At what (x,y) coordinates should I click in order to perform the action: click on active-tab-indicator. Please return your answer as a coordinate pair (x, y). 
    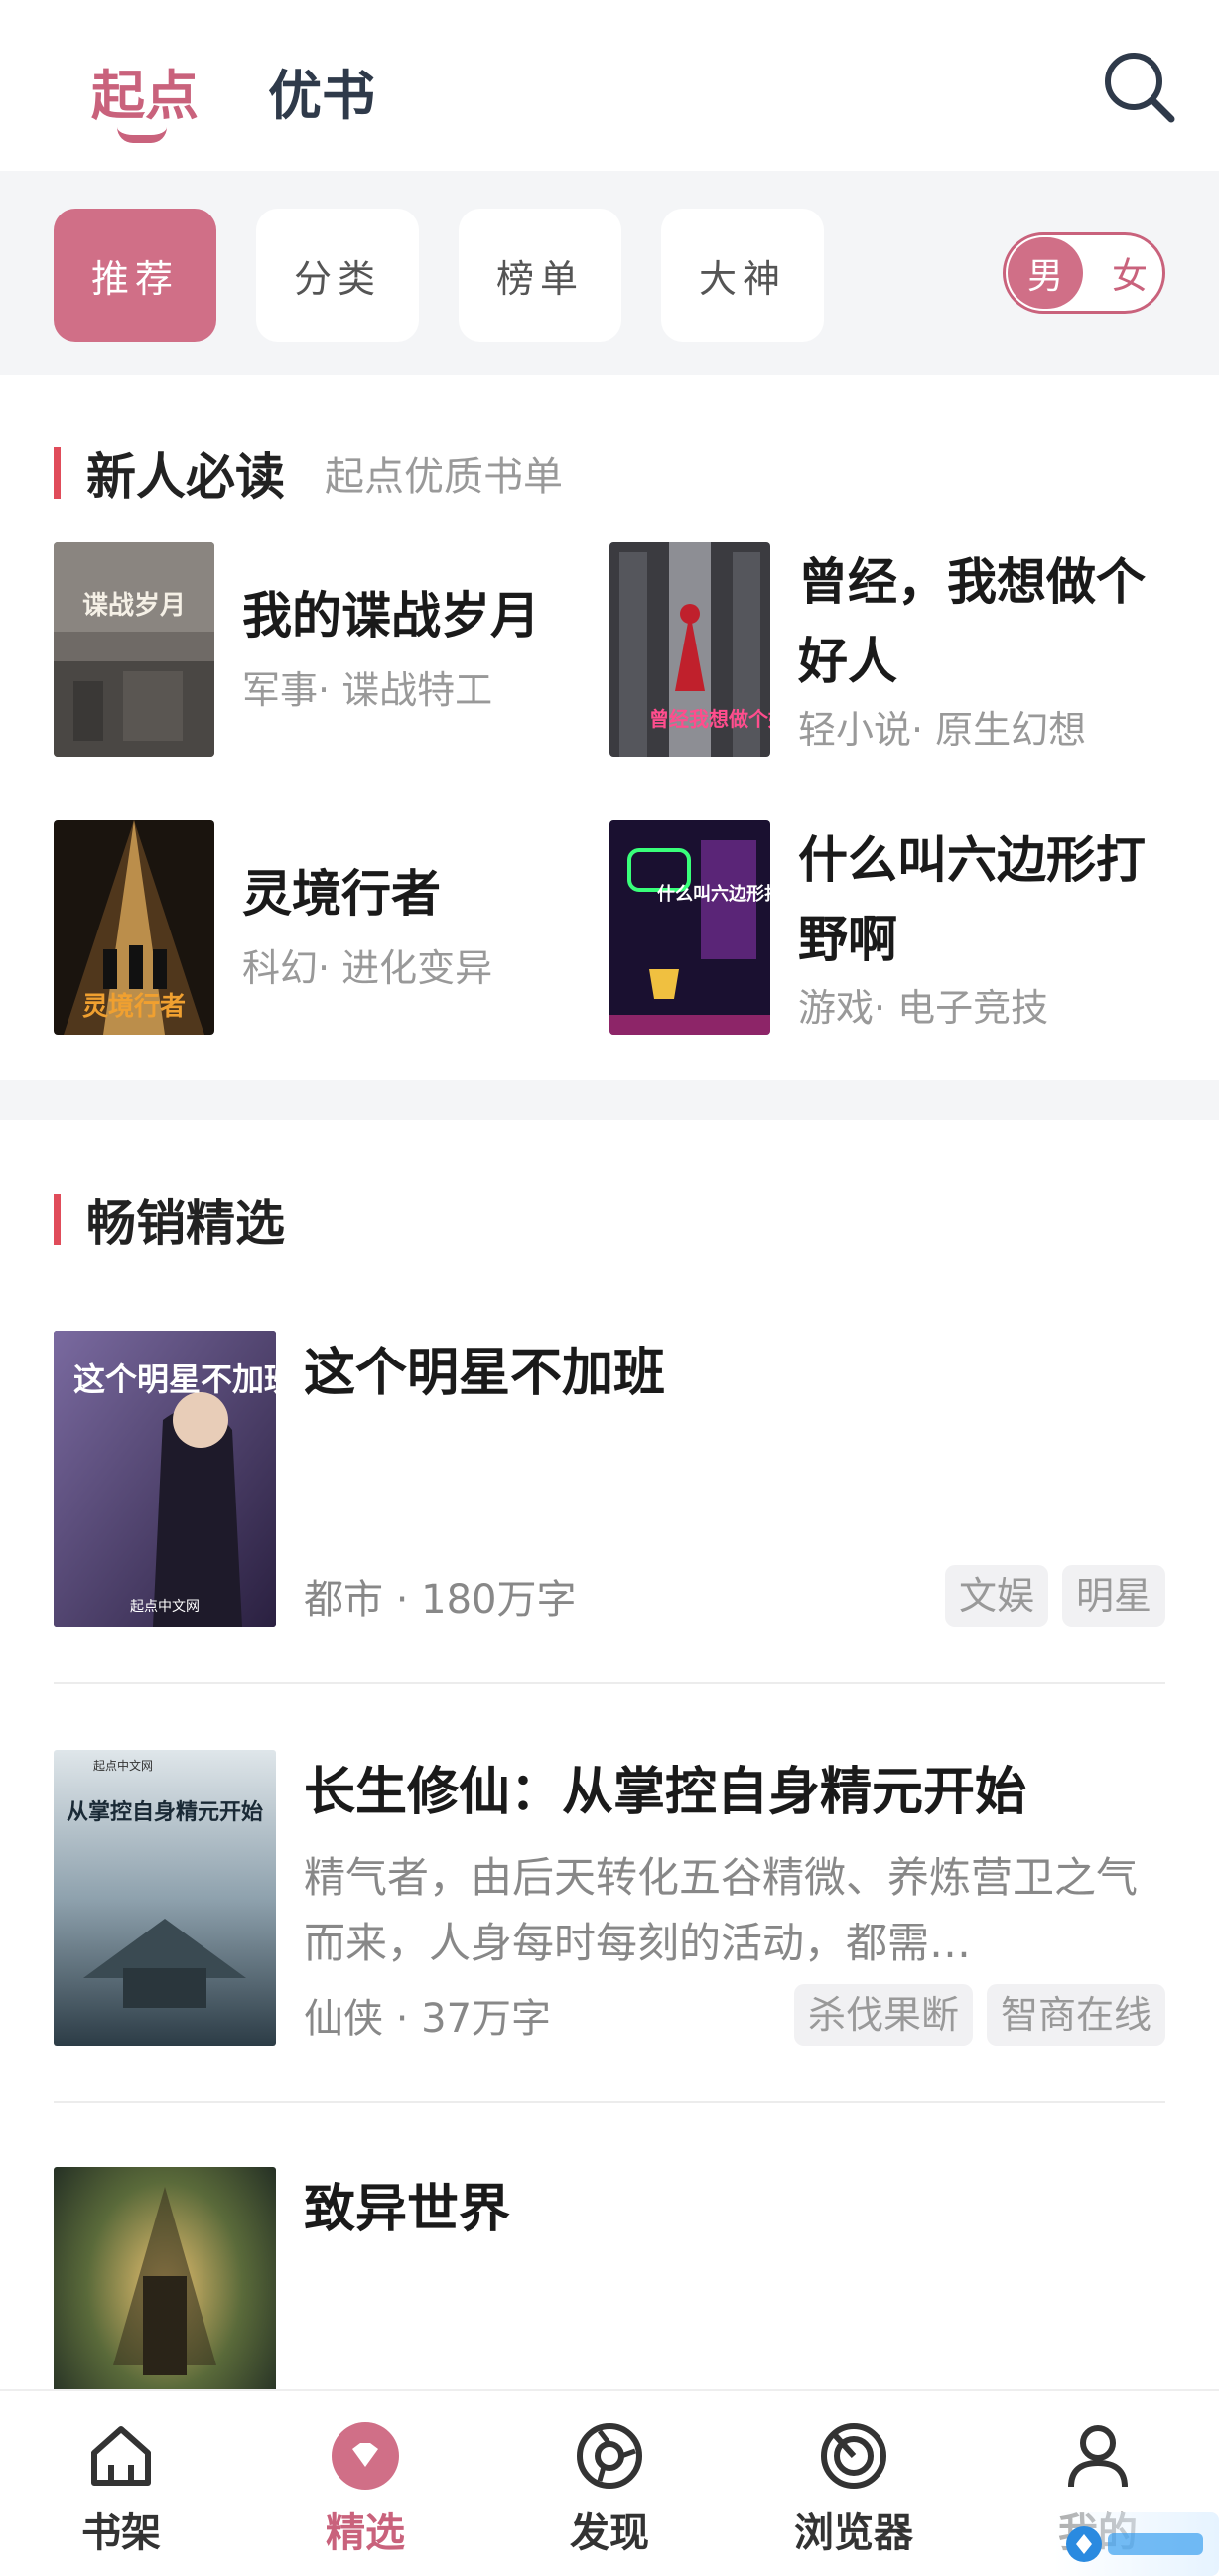
    Looking at the image, I should click on (142, 135).